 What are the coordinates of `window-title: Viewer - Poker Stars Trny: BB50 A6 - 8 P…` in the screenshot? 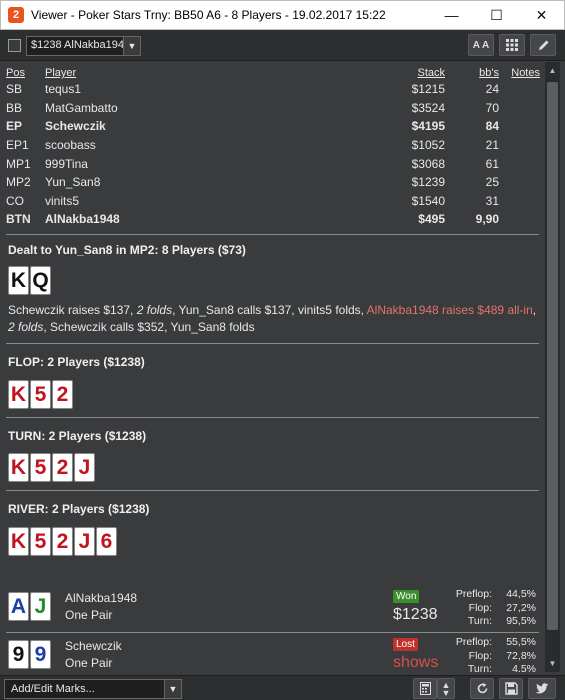 It's located at (208, 15).